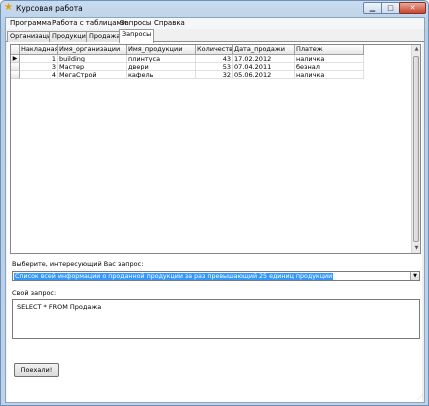 The height and width of the screenshot is (406, 429). Describe the element at coordinates (416, 49) in the screenshot. I see `scroll-up-icon: ▲` at that location.